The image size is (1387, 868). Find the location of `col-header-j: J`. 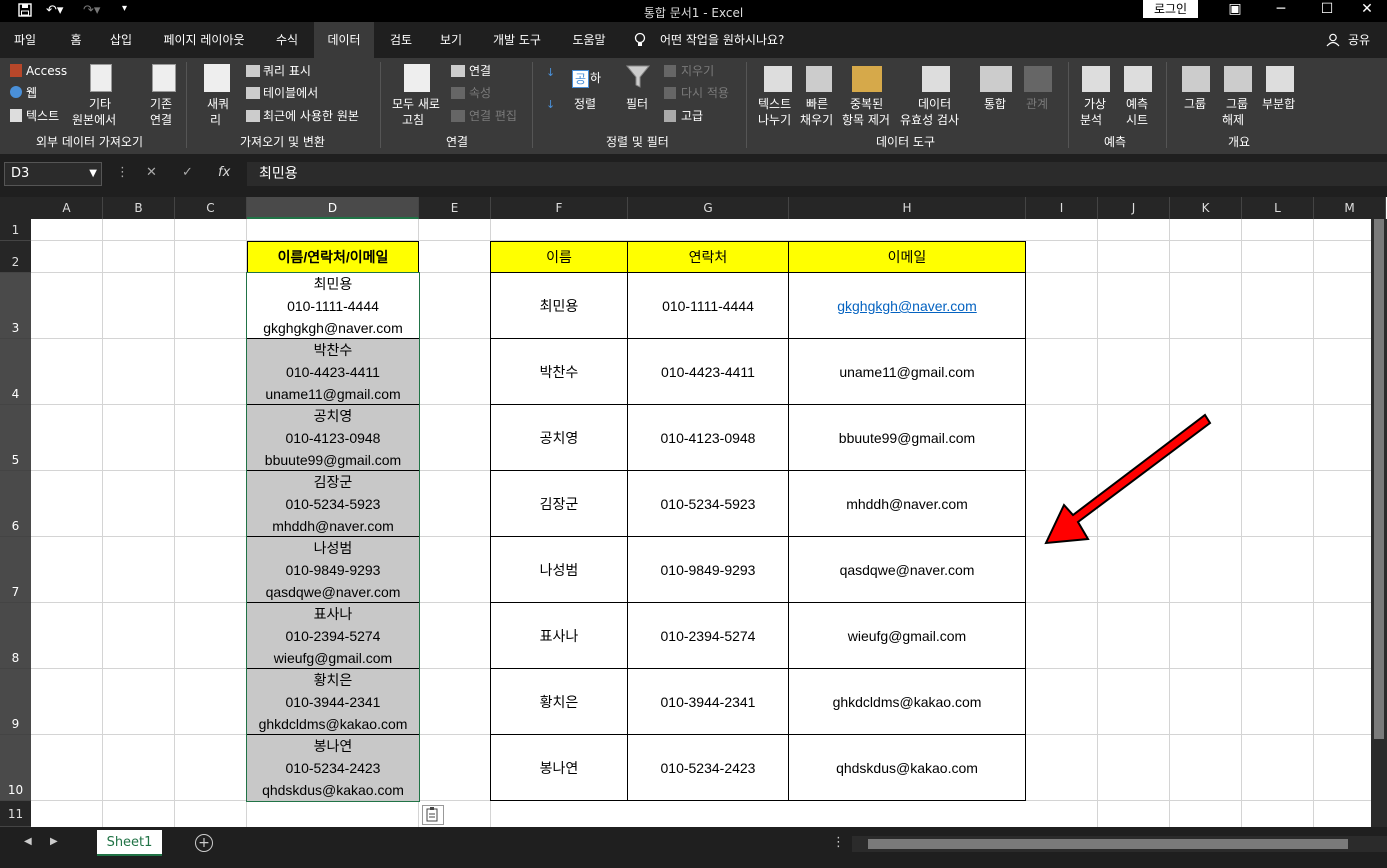

col-header-j: J is located at coordinates (1134, 208).